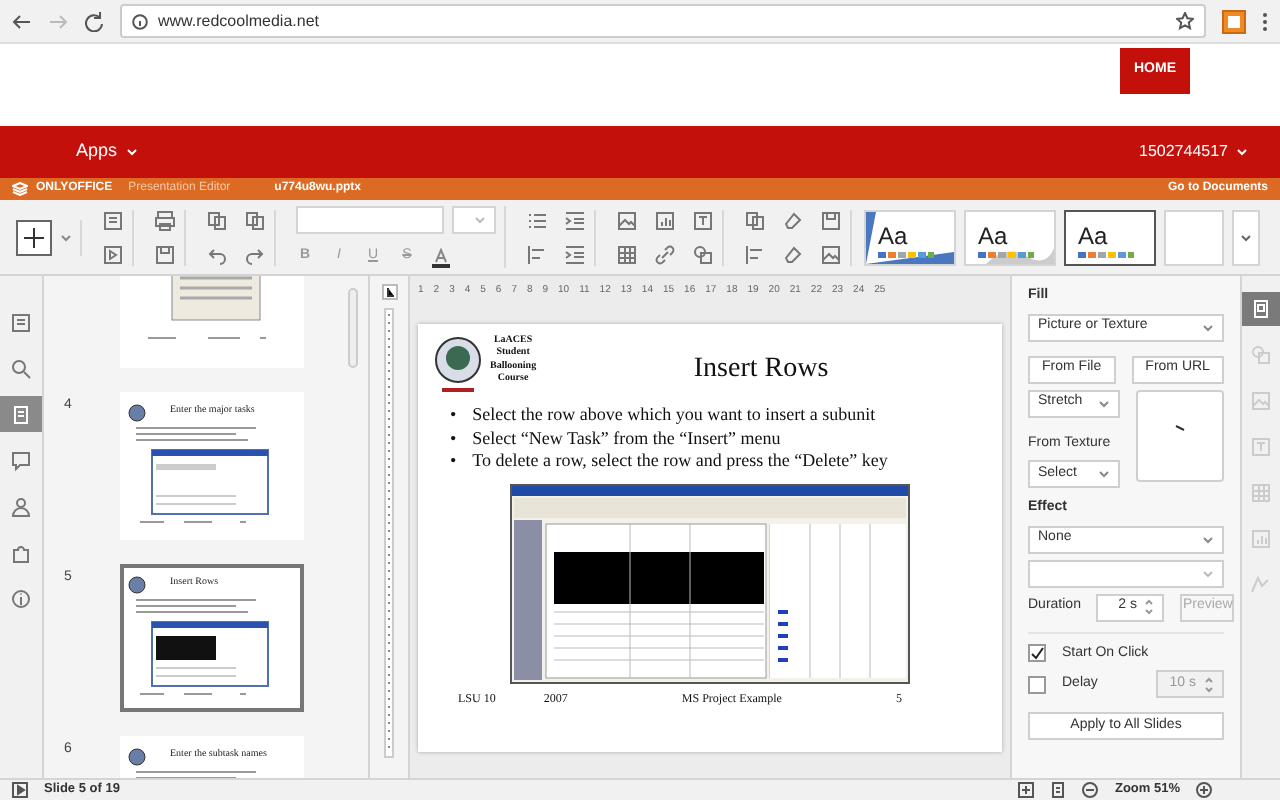 The height and width of the screenshot is (800, 1280). I want to click on fit-page-icon, so click(1026, 790).